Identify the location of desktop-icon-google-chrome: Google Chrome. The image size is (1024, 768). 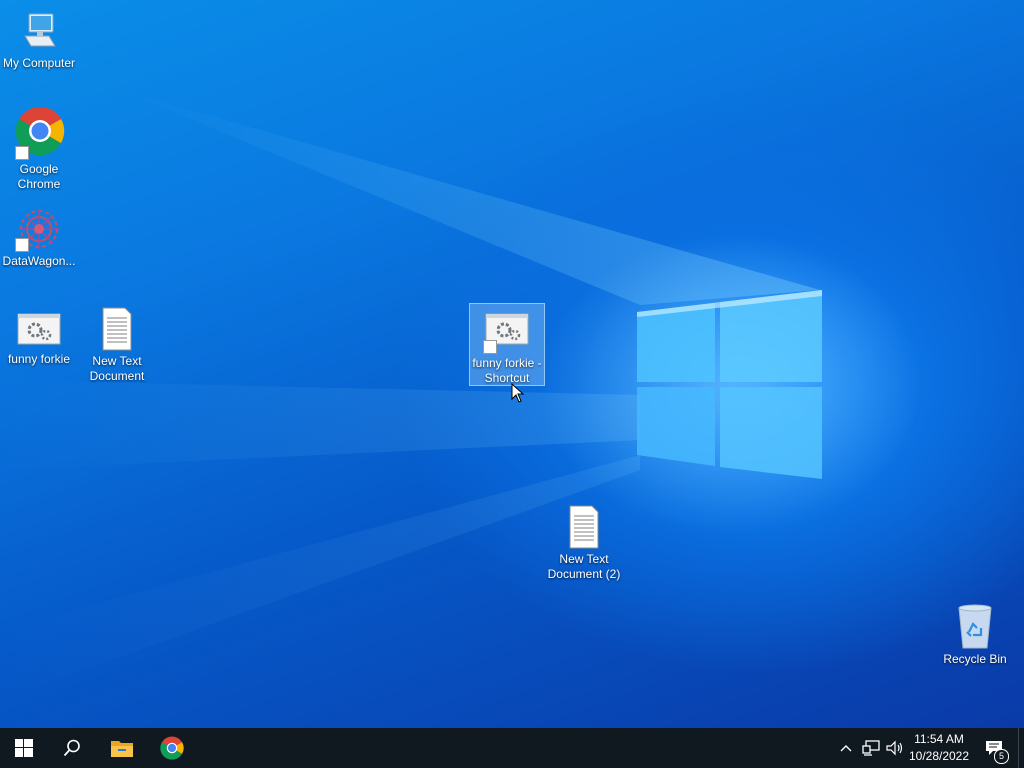
(39, 149).